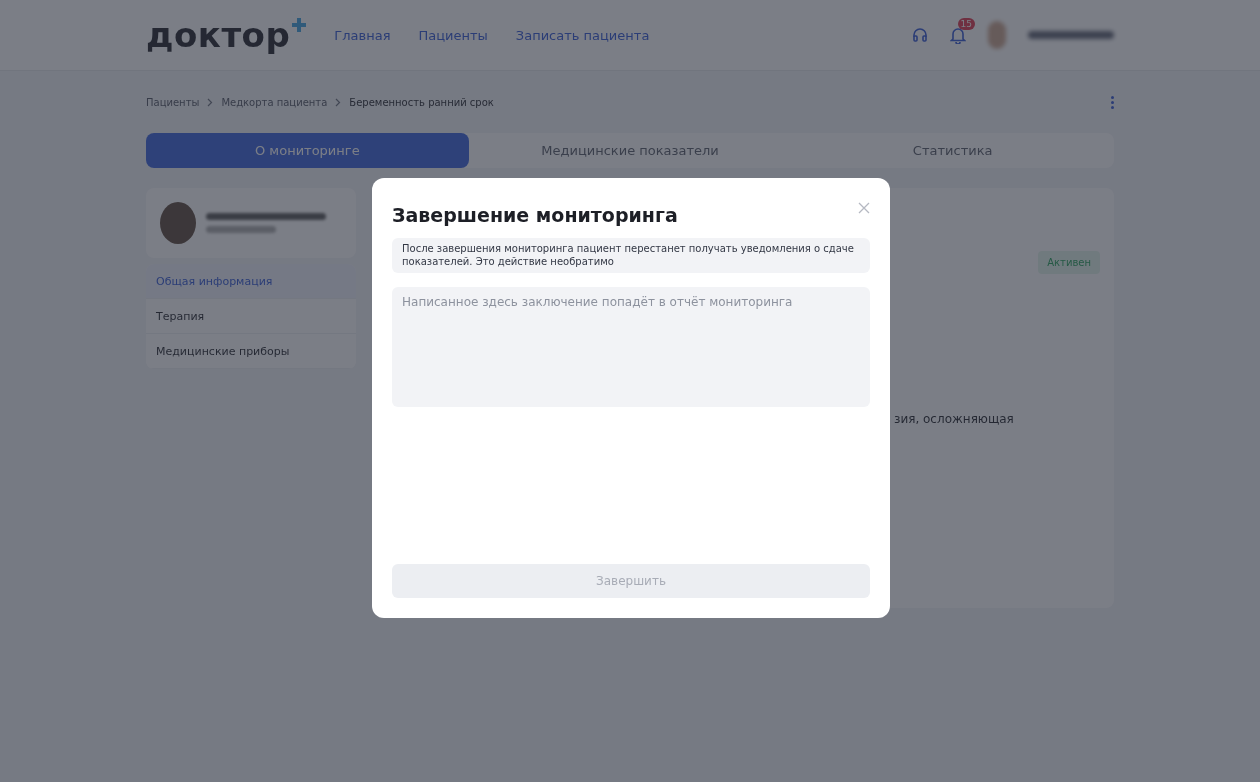 This screenshot has height=782, width=1260. What do you see at coordinates (535, 215) in the screenshot?
I see `modal-title: Завершение мониторинга` at bounding box center [535, 215].